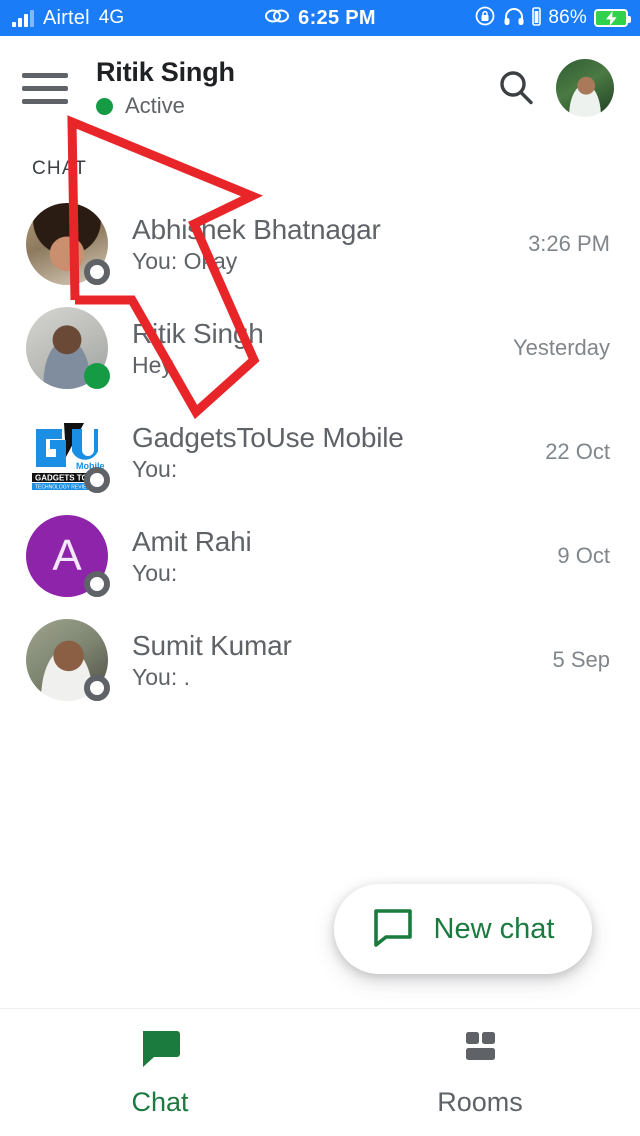 This screenshot has height=1136, width=640. What do you see at coordinates (104, 106) in the screenshot?
I see `presence-dot-icon` at bounding box center [104, 106].